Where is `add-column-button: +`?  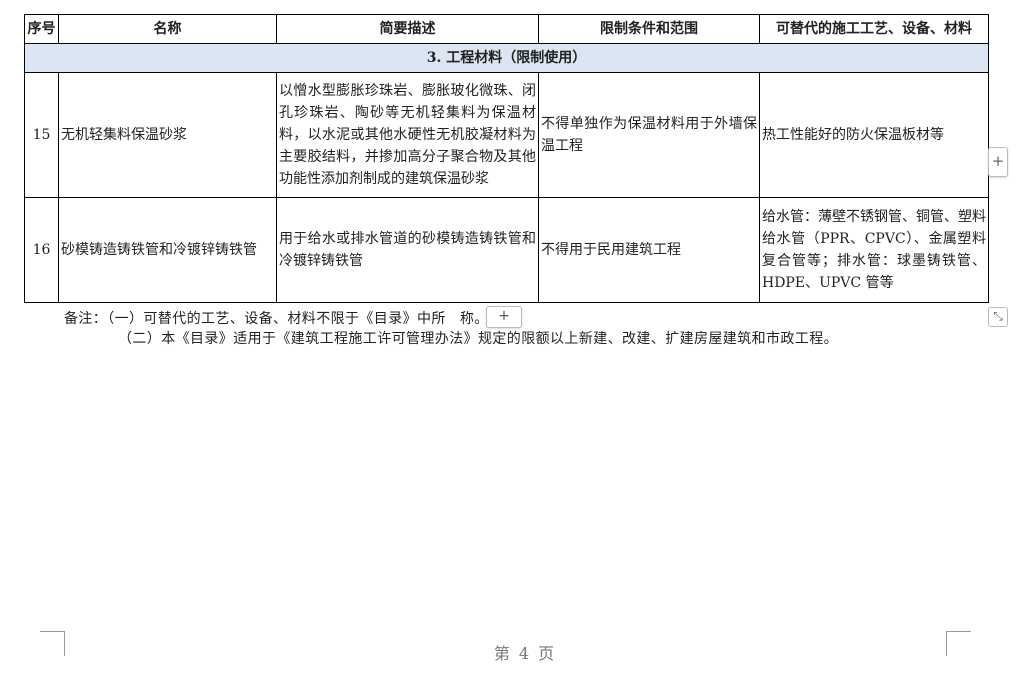 add-column-button: + is located at coordinates (998, 162).